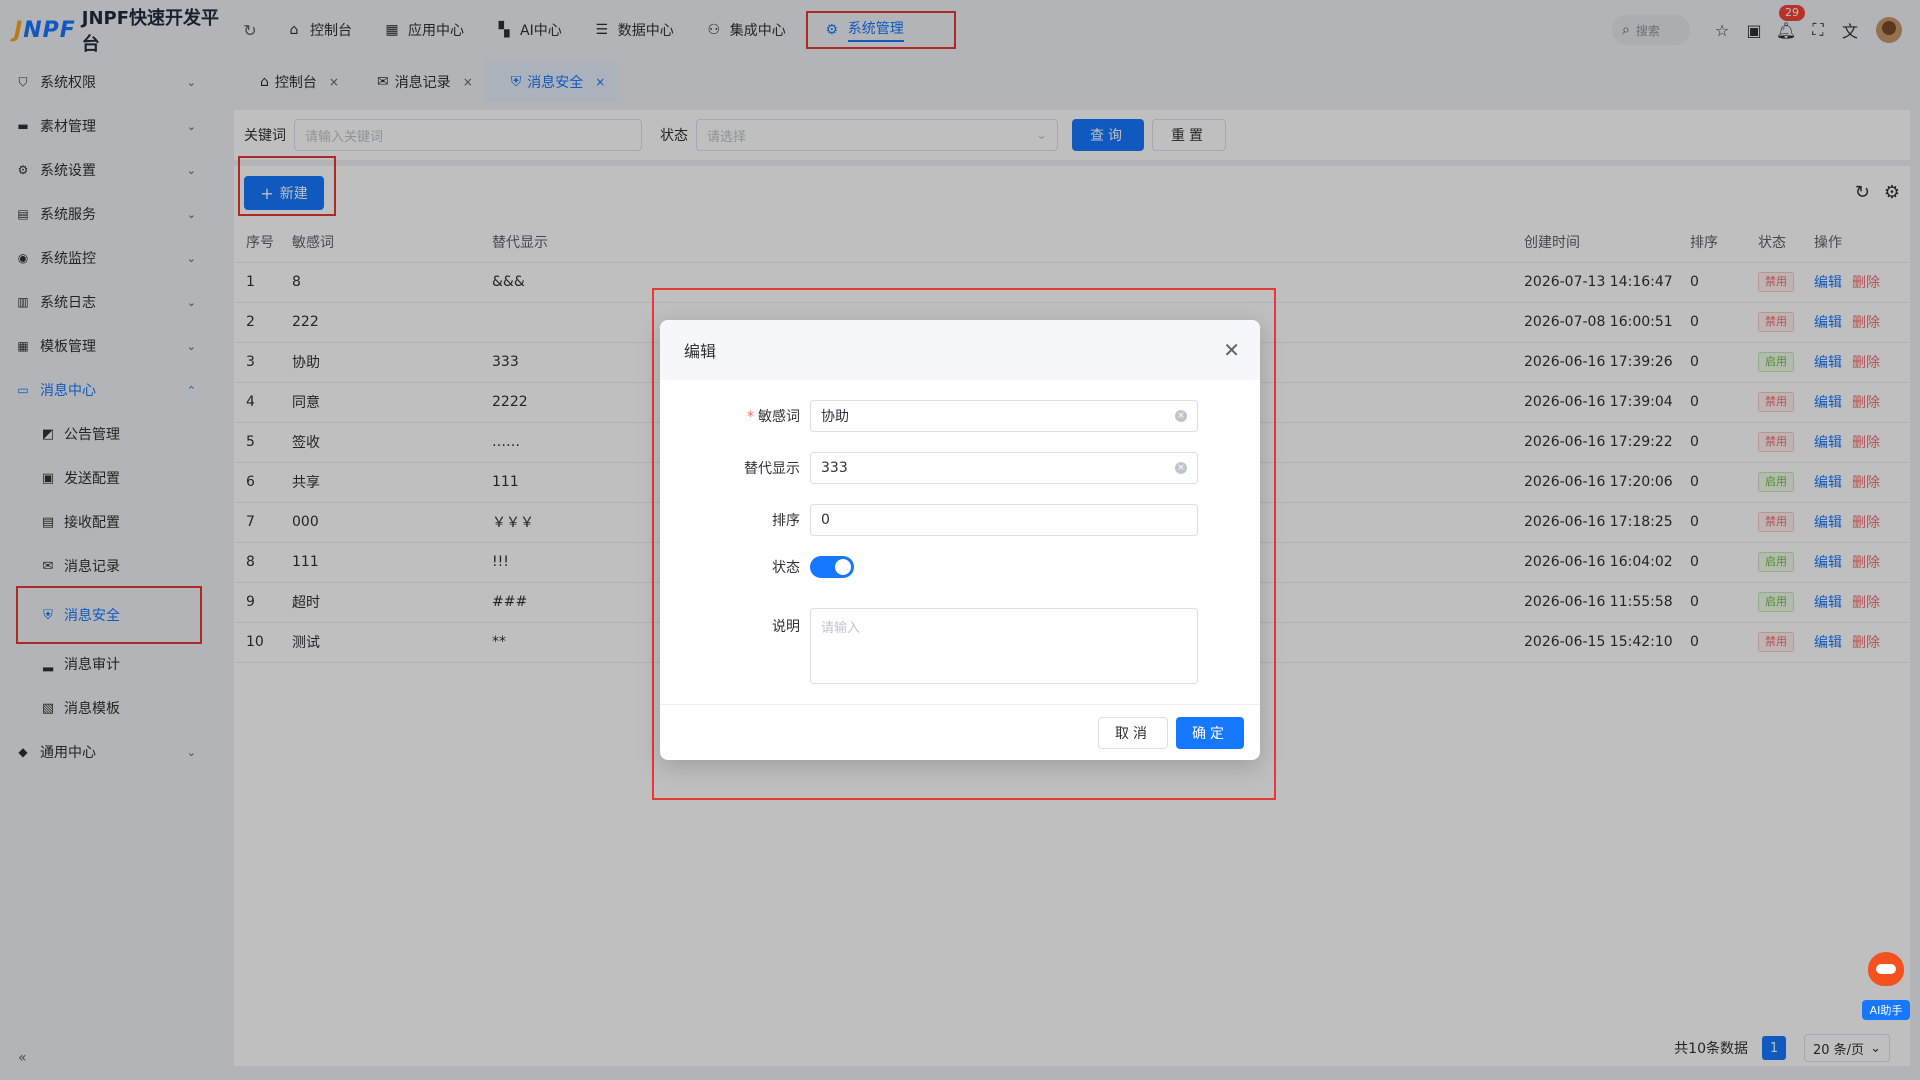  I want to click on robot-icon, so click(1886, 969).